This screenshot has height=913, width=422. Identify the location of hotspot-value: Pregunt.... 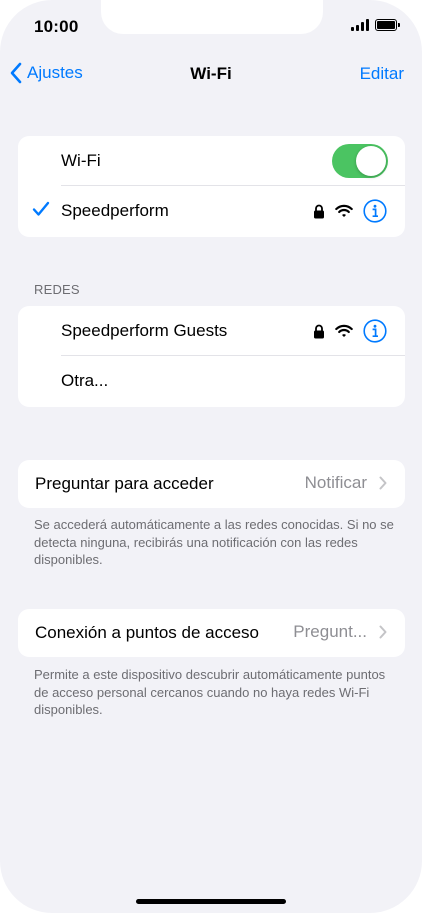
(330, 631).